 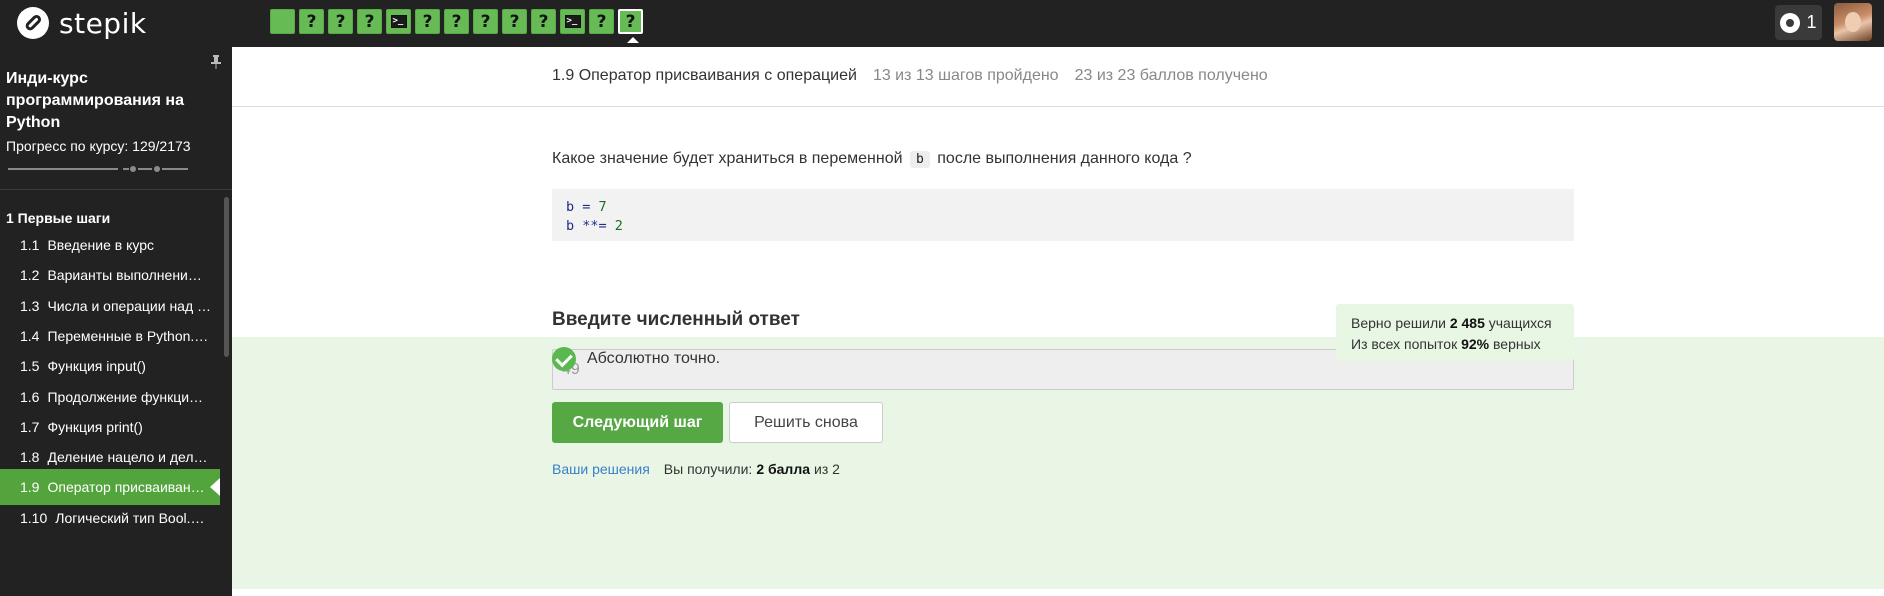 I want to click on lesson-label: Функция input(), so click(x=96, y=366).